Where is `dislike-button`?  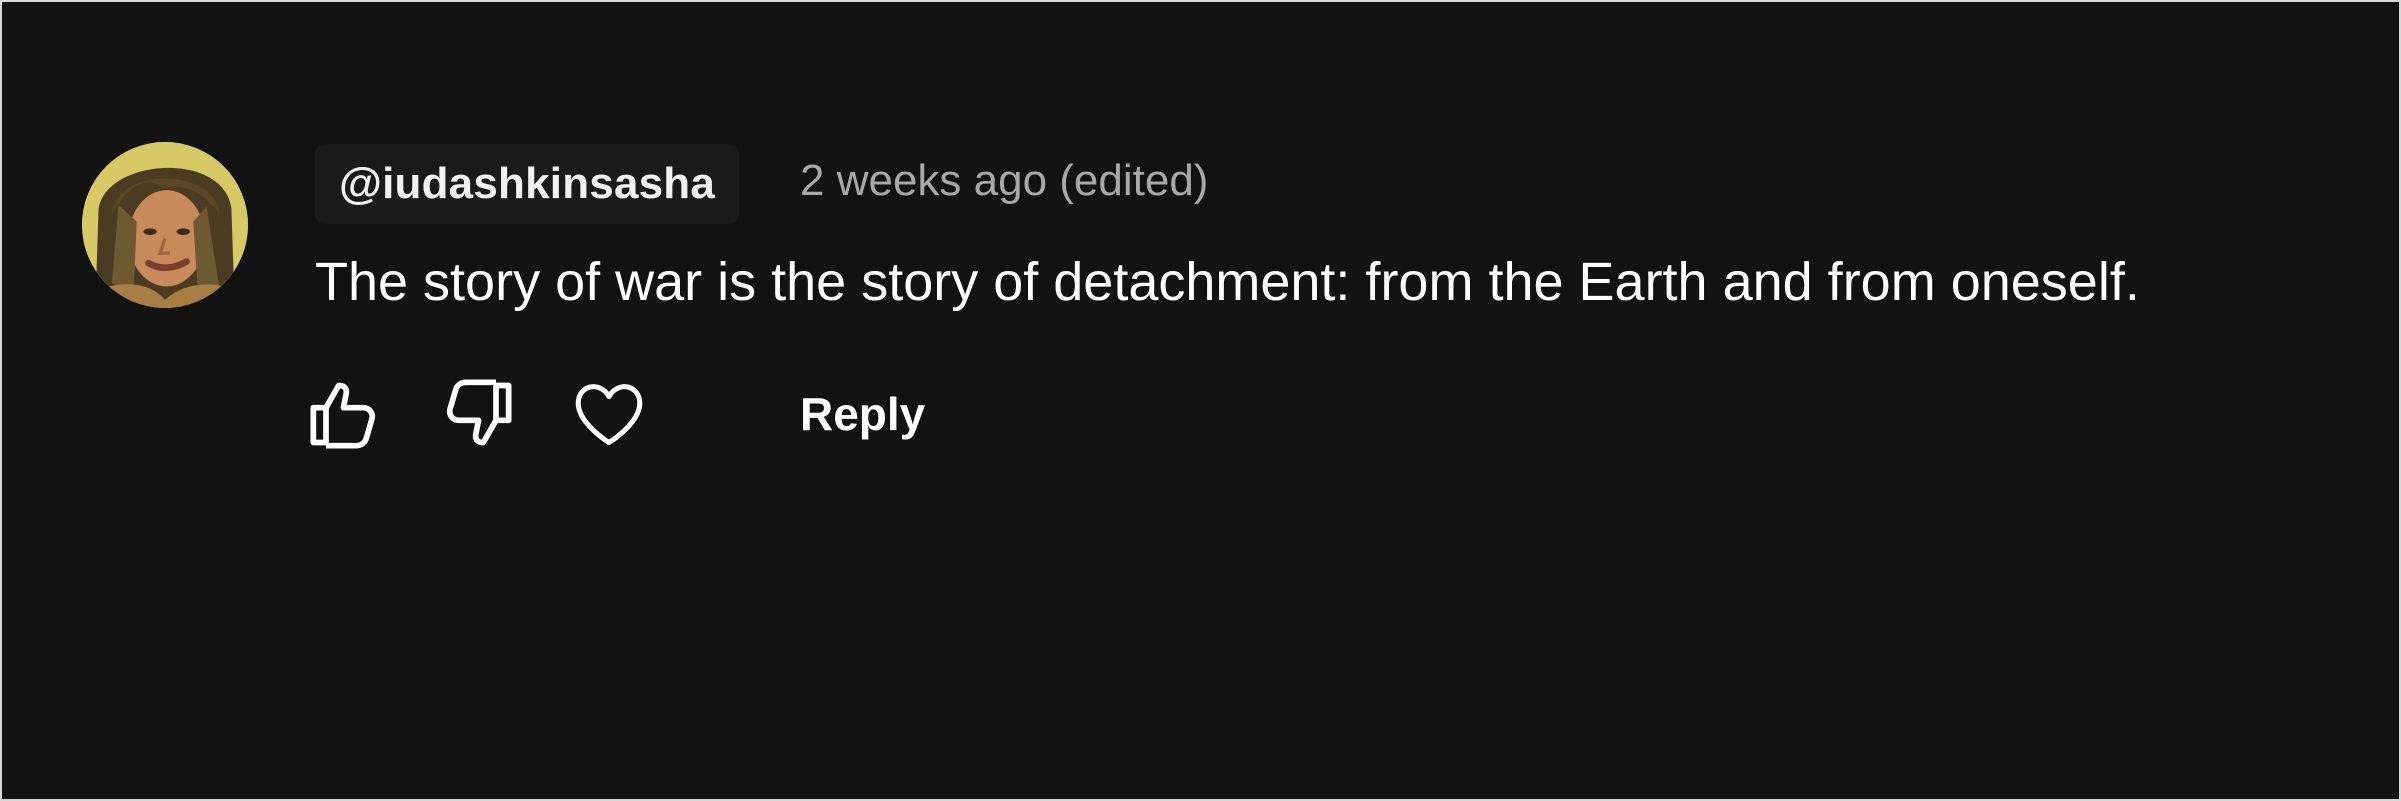
dislike-button is located at coordinates (477, 414).